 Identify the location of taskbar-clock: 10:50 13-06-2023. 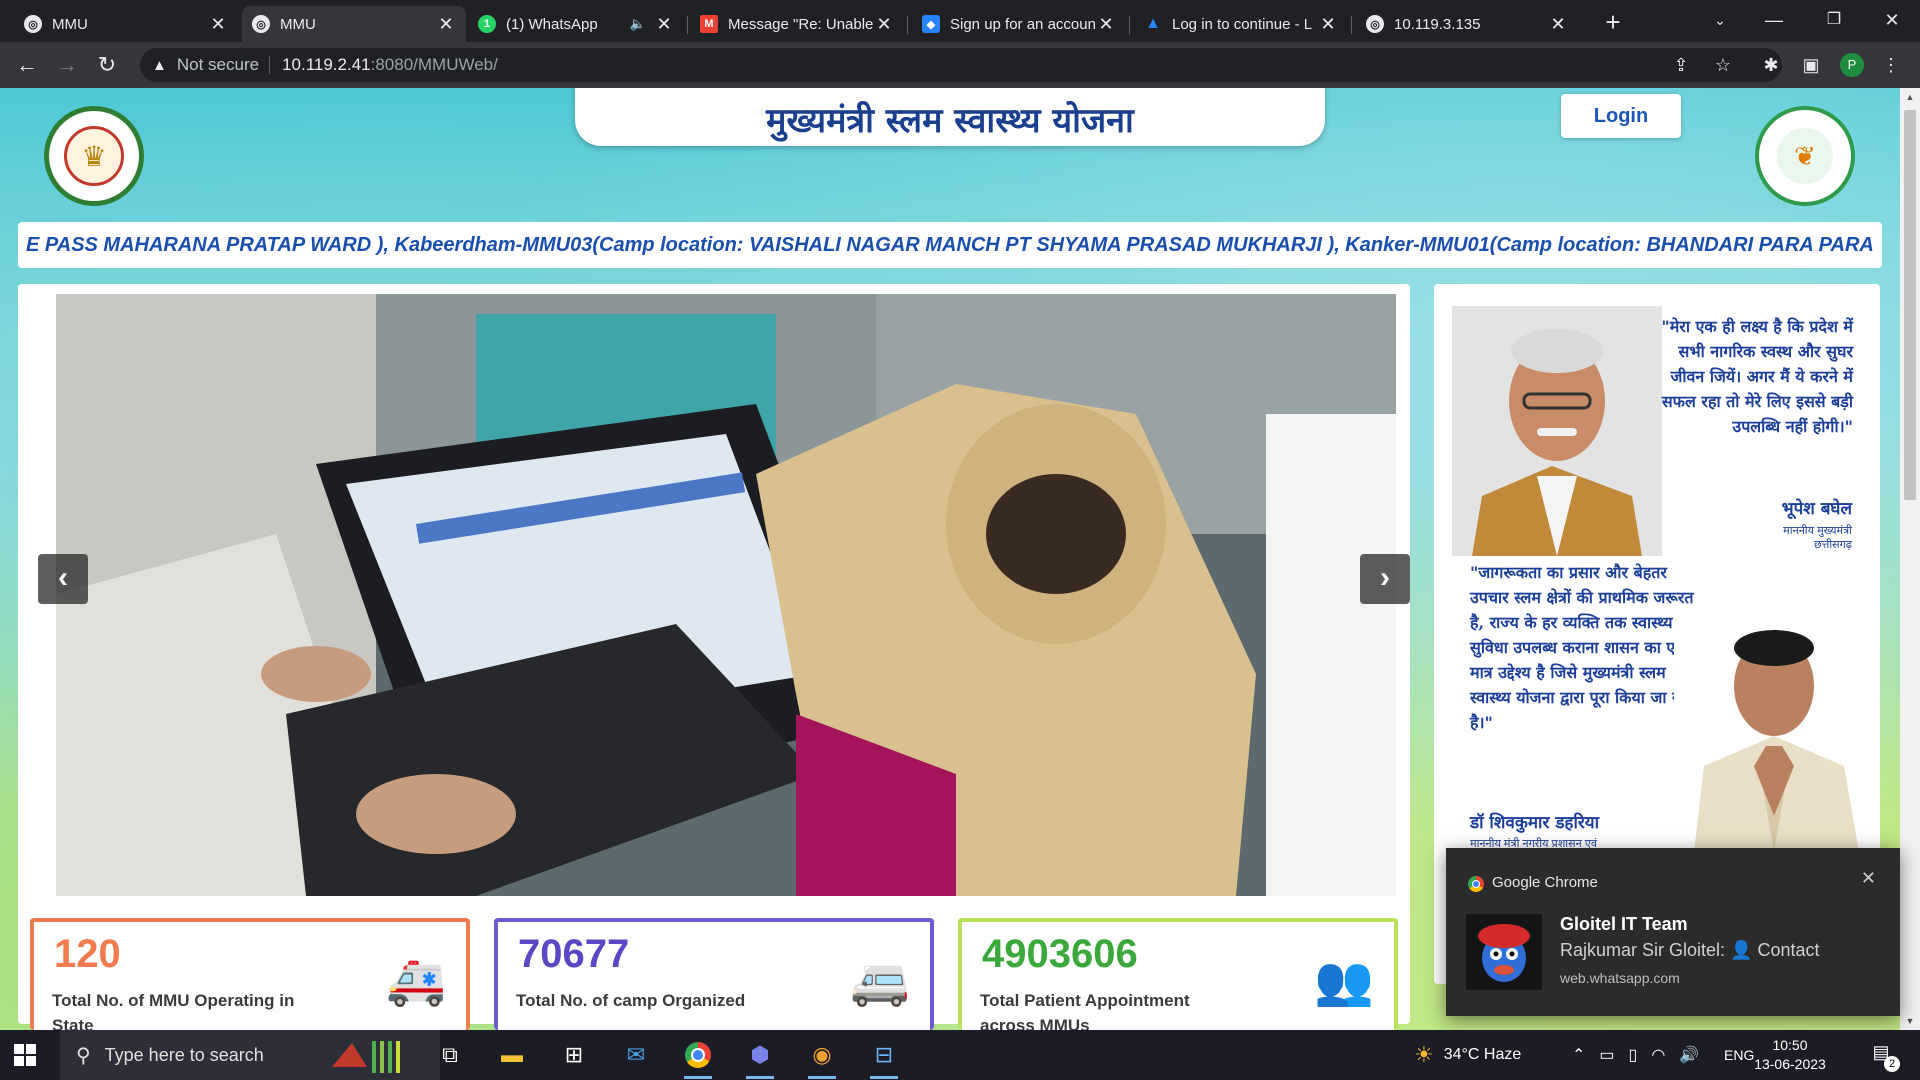
(1790, 1055).